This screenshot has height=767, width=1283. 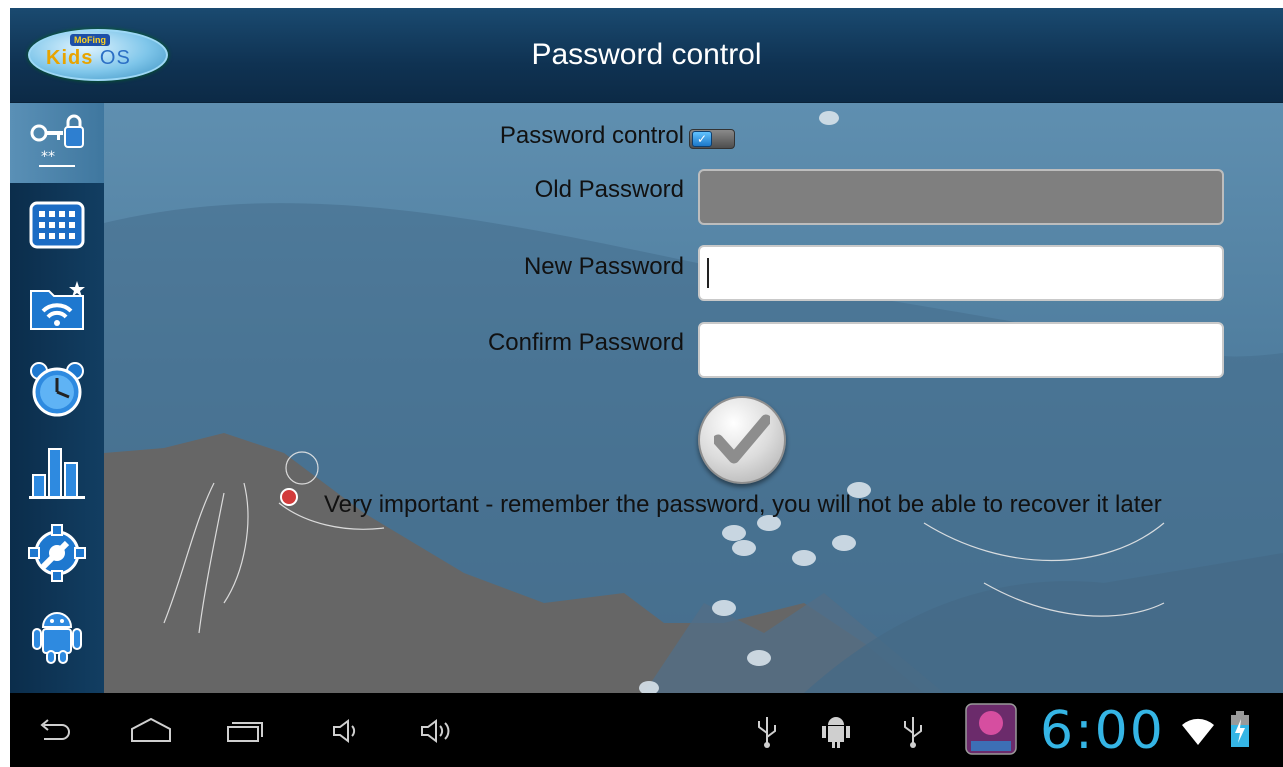 I want to click on new-password-label: New Password, so click(x=603, y=266).